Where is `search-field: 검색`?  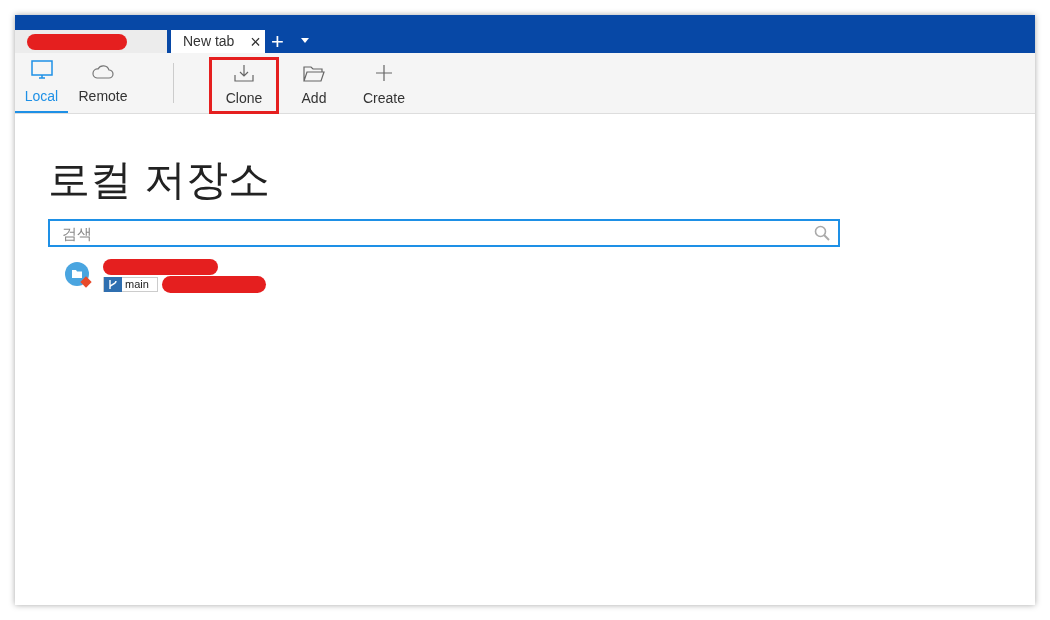
search-field: 검색 is located at coordinates (444, 233).